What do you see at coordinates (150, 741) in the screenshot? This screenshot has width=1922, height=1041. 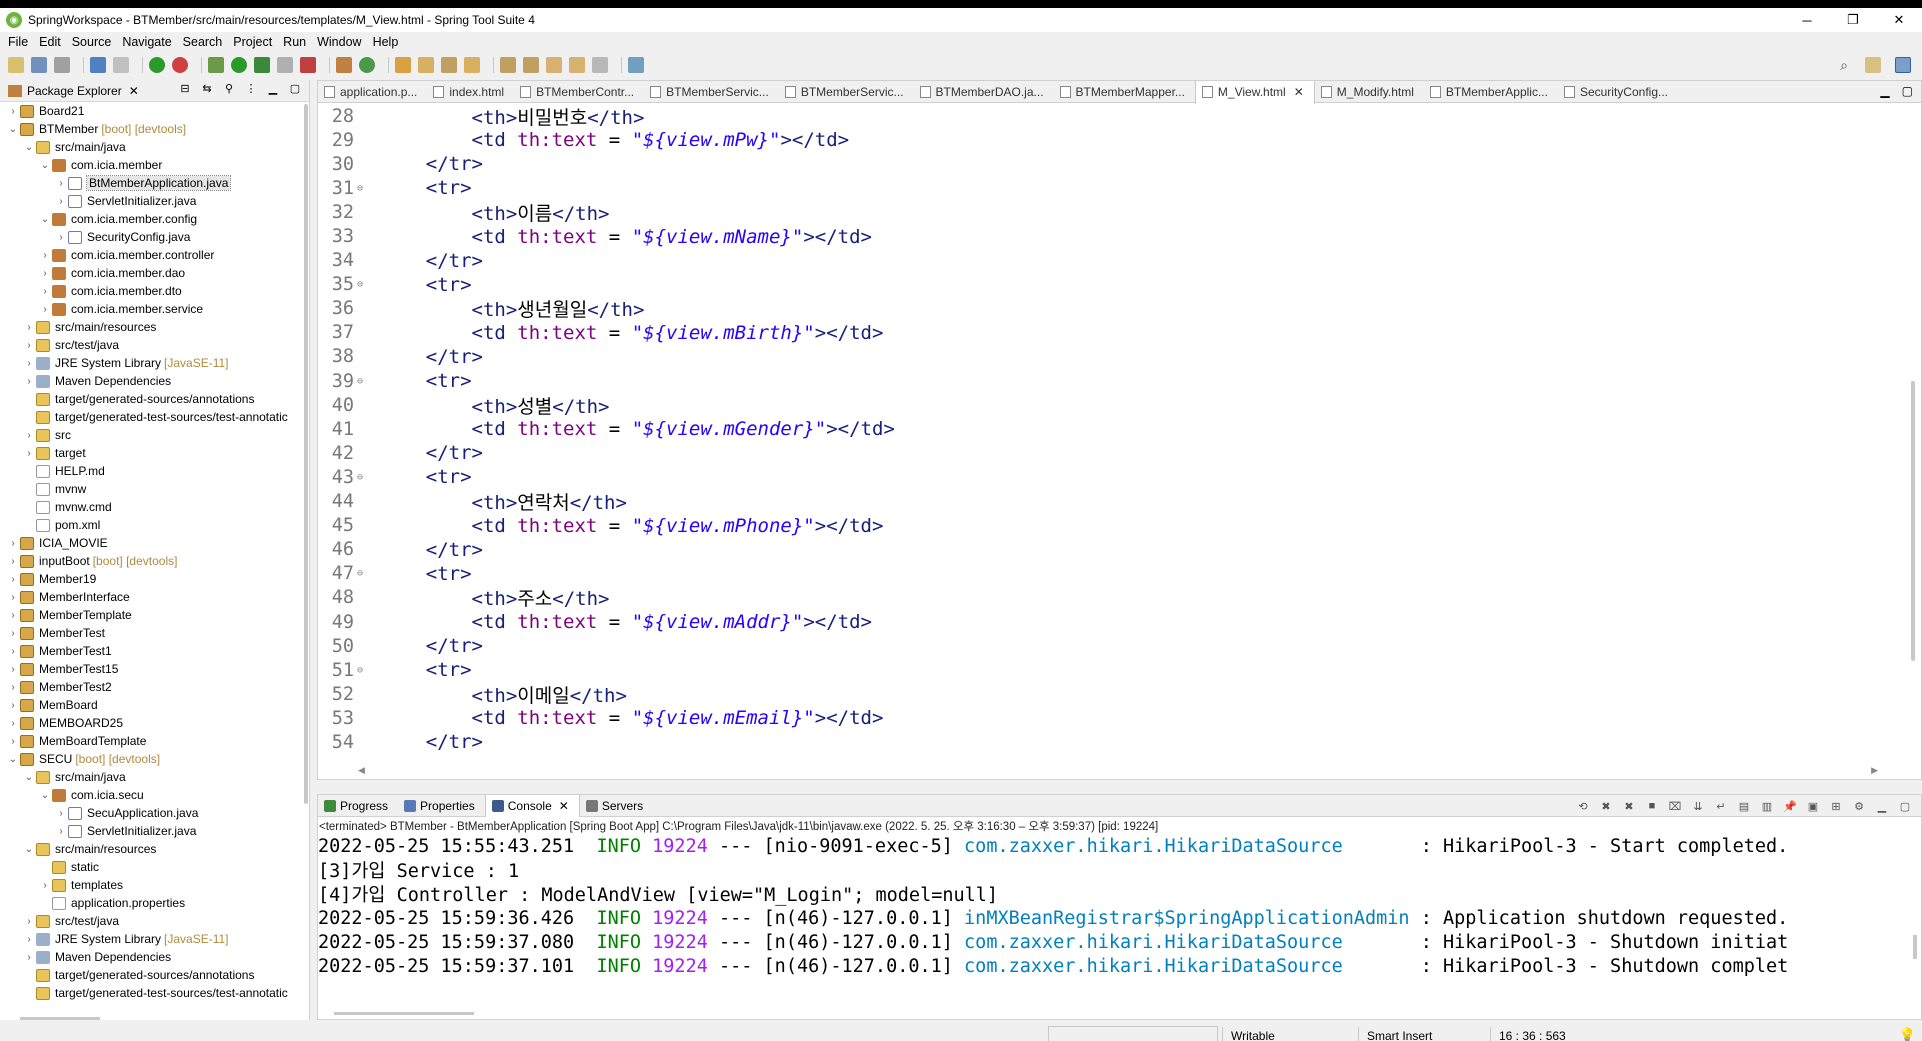 I see `tree-item: › MemBoardTemplate` at bounding box center [150, 741].